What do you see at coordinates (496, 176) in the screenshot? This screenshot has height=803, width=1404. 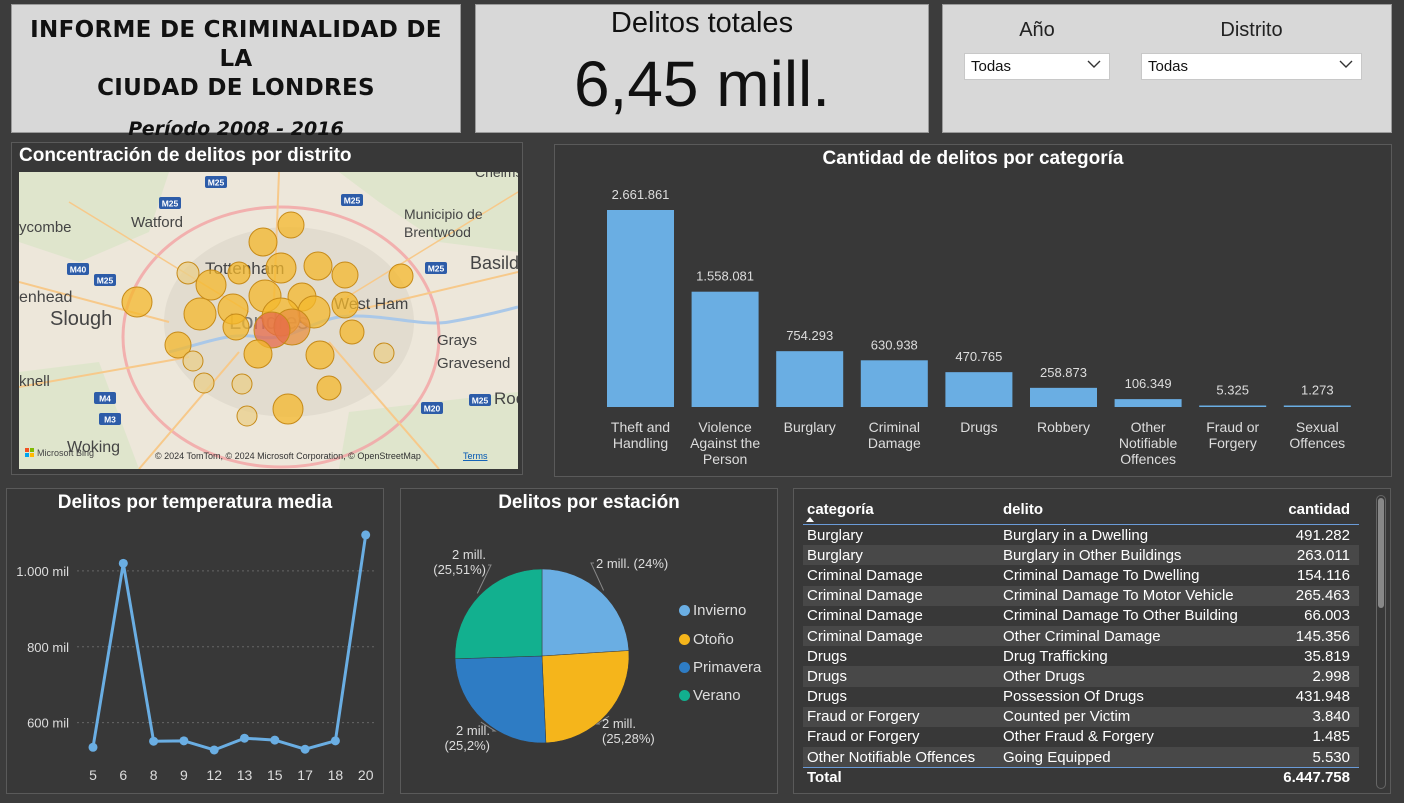 I see `map-place-label: Chelms` at bounding box center [496, 176].